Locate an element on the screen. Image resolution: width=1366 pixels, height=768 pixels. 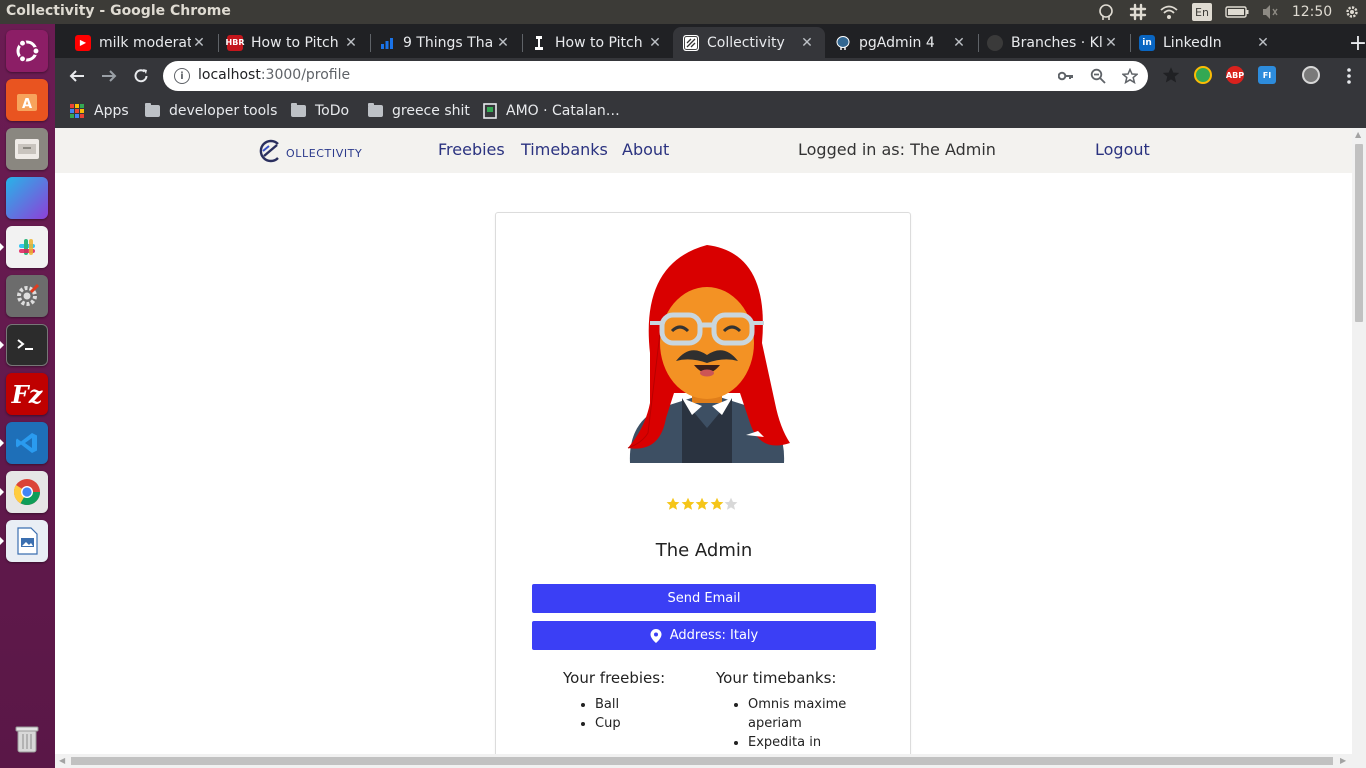
address-label: Address: Italy is located at coordinates (714, 635).